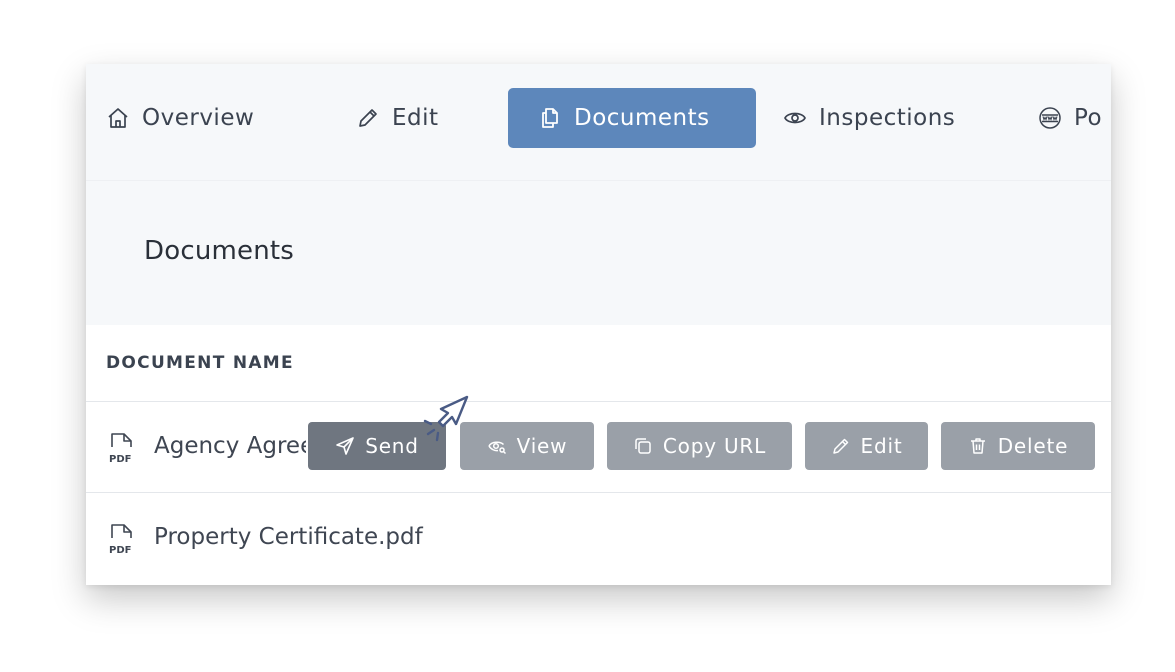  Describe the element at coordinates (714, 446) in the screenshot. I see `copy-url-label: Copy URL` at that location.